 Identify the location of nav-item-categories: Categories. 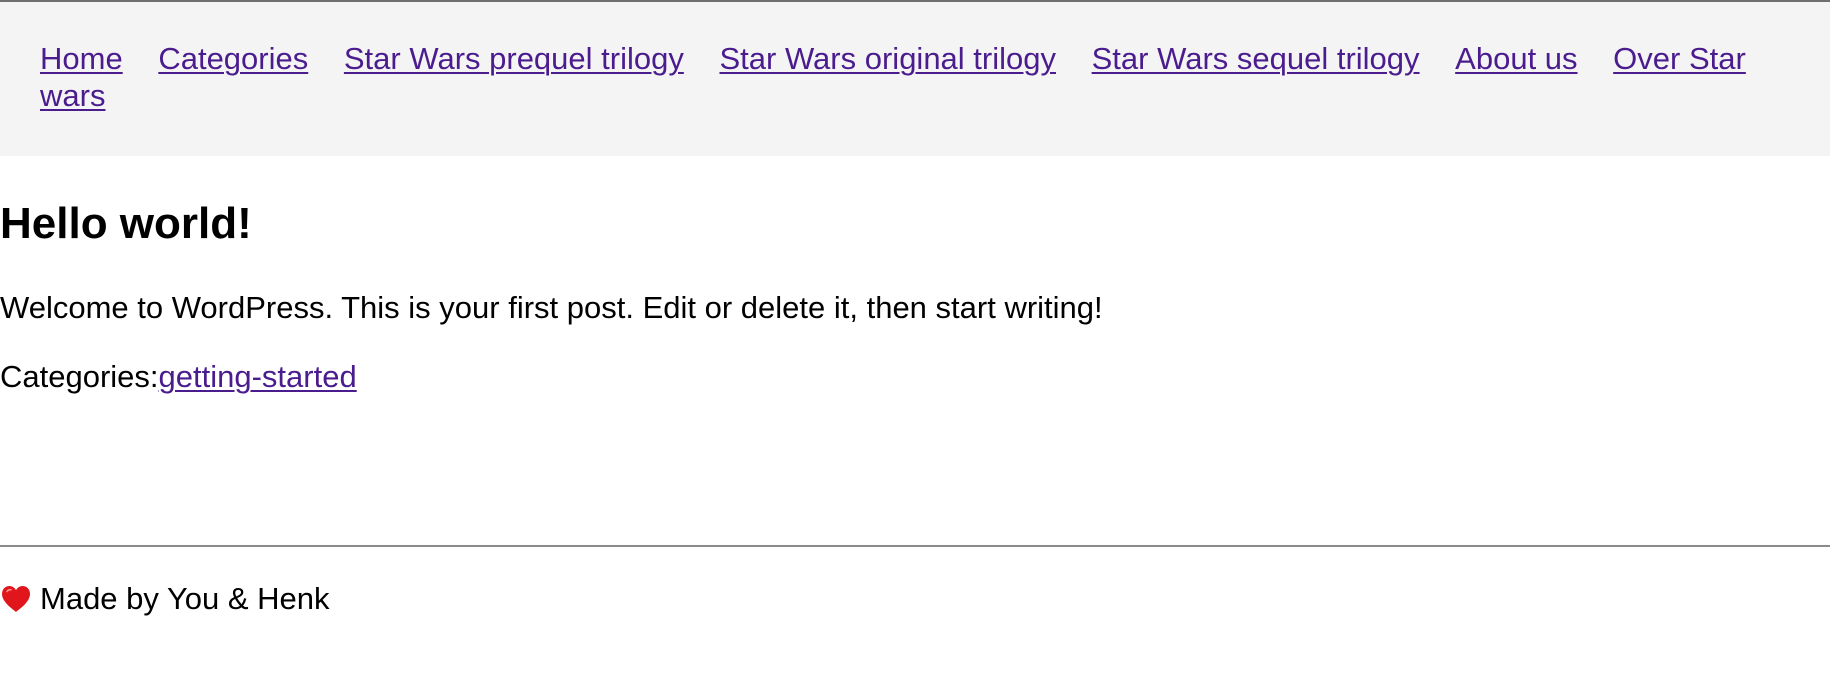
(233, 58).